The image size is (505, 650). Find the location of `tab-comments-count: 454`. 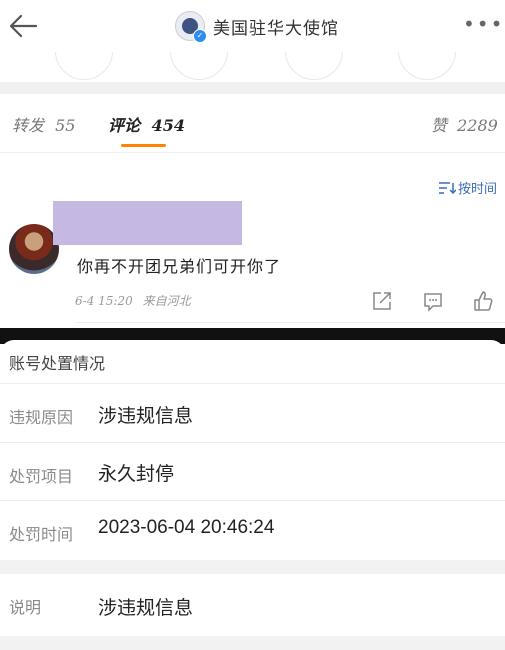

tab-comments-count: 454 is located at coordinates (168, 125).